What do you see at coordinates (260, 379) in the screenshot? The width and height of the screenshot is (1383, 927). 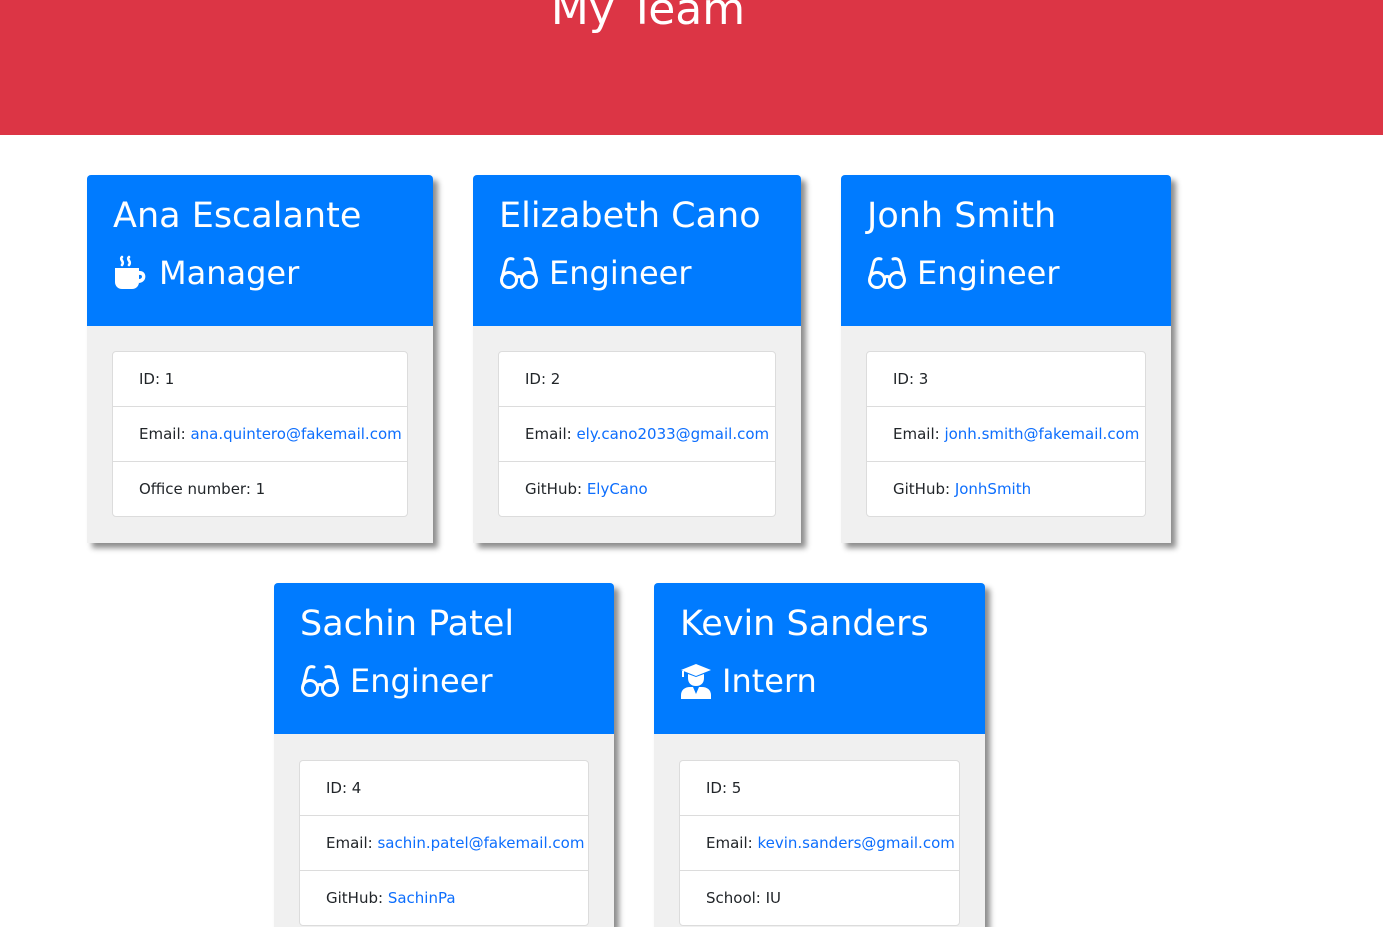 I see `list-item-id: ID: 1` at bounding box center [260, 379].